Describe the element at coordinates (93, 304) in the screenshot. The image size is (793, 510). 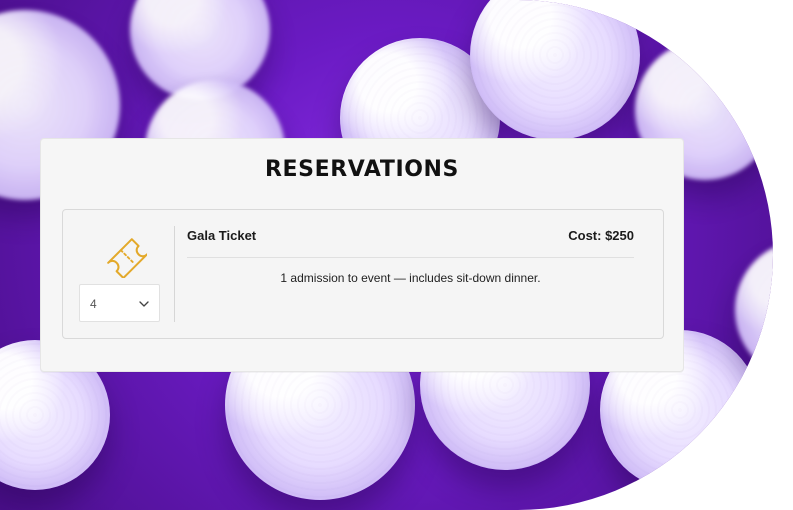
I see `quantity-select-value: 4` at that location.